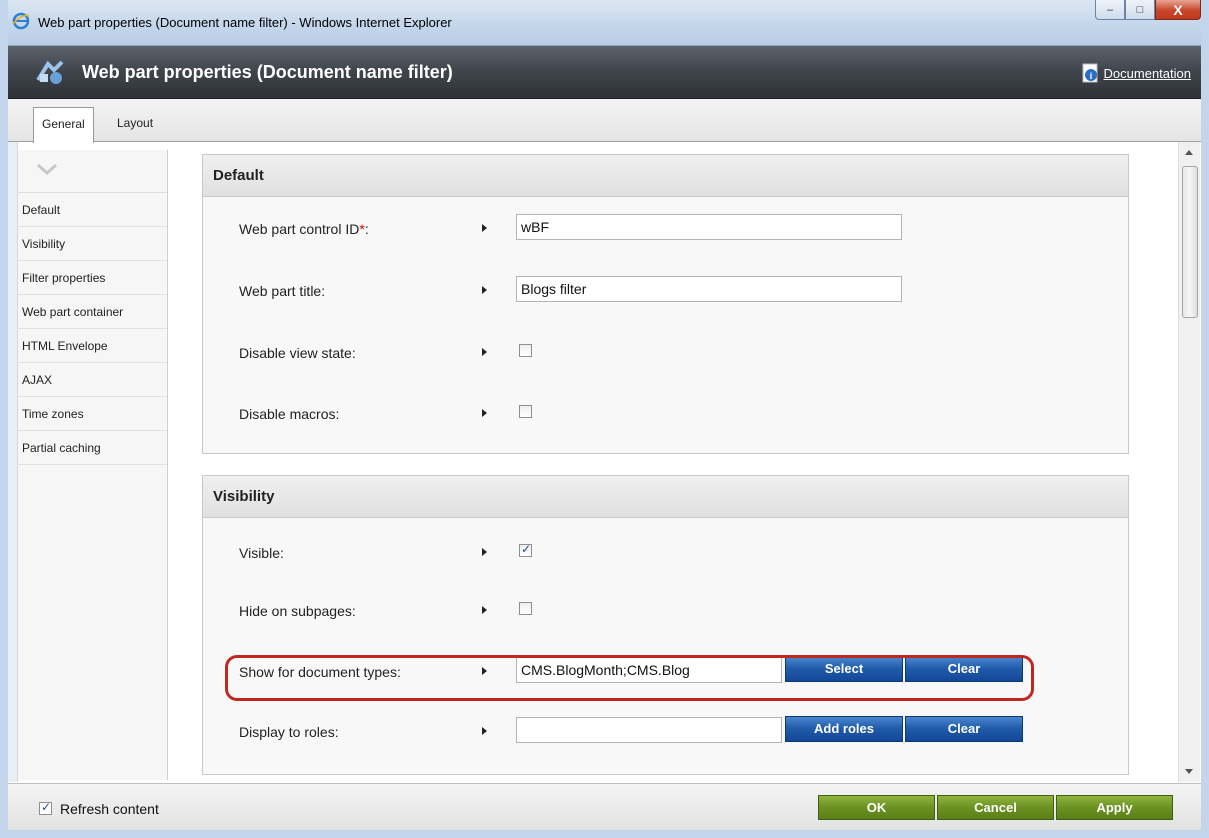  Describe the element at coordinates (1178, 10) in the screenshot. I see `close-button: X` at that location.